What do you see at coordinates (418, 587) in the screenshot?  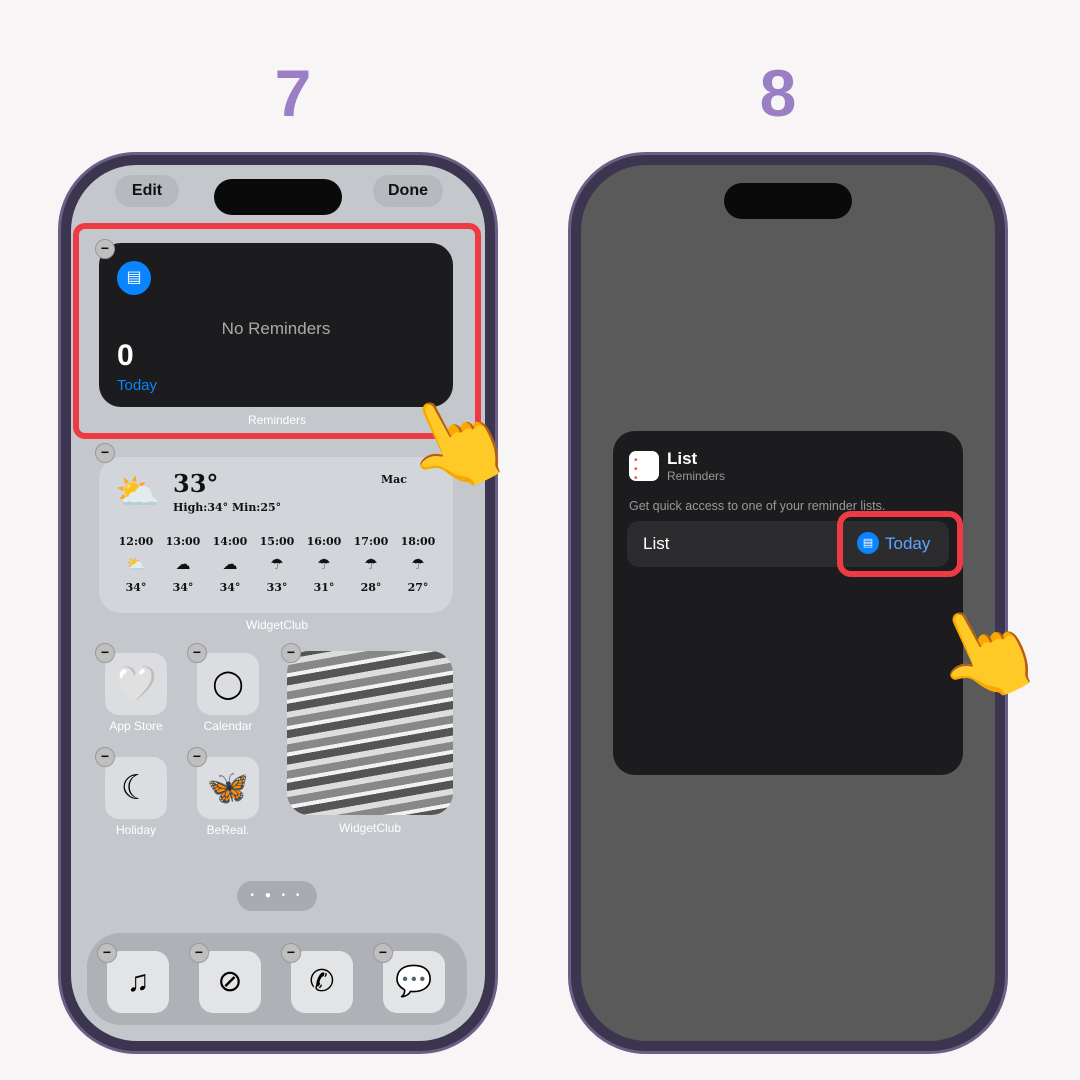 I see `hour-temp: 27°` at bounding box center [418, 587].